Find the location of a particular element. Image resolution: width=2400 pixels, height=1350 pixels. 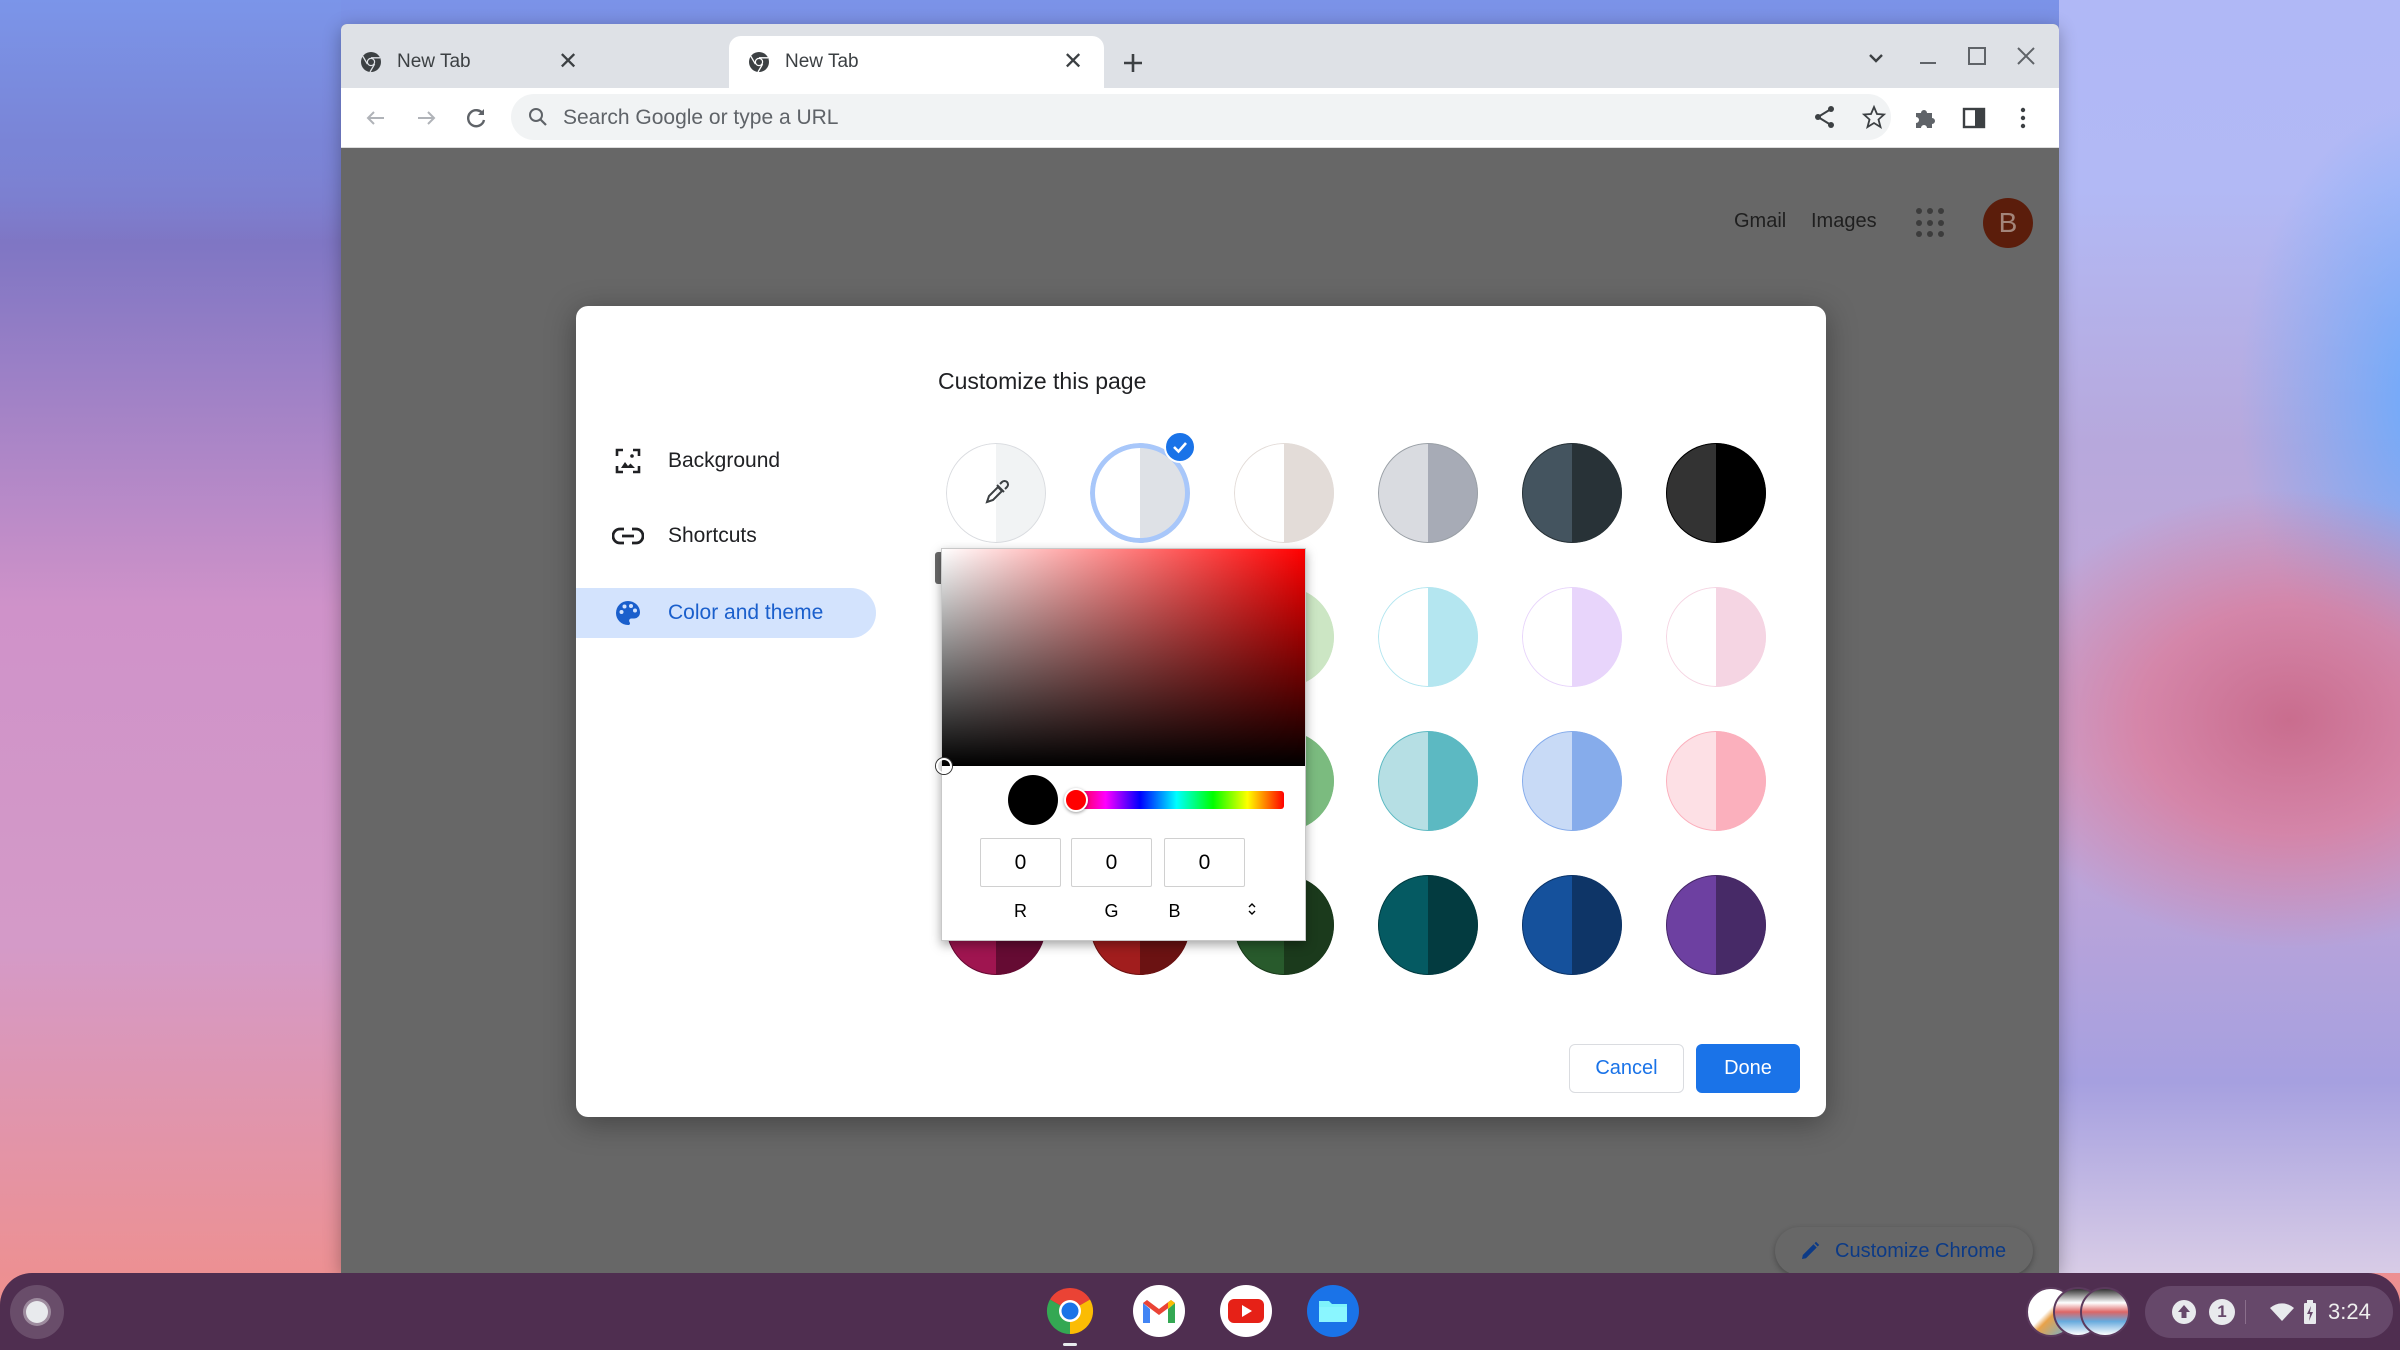

color-picker-popup: R G B is located at coordinates (1121, 744).